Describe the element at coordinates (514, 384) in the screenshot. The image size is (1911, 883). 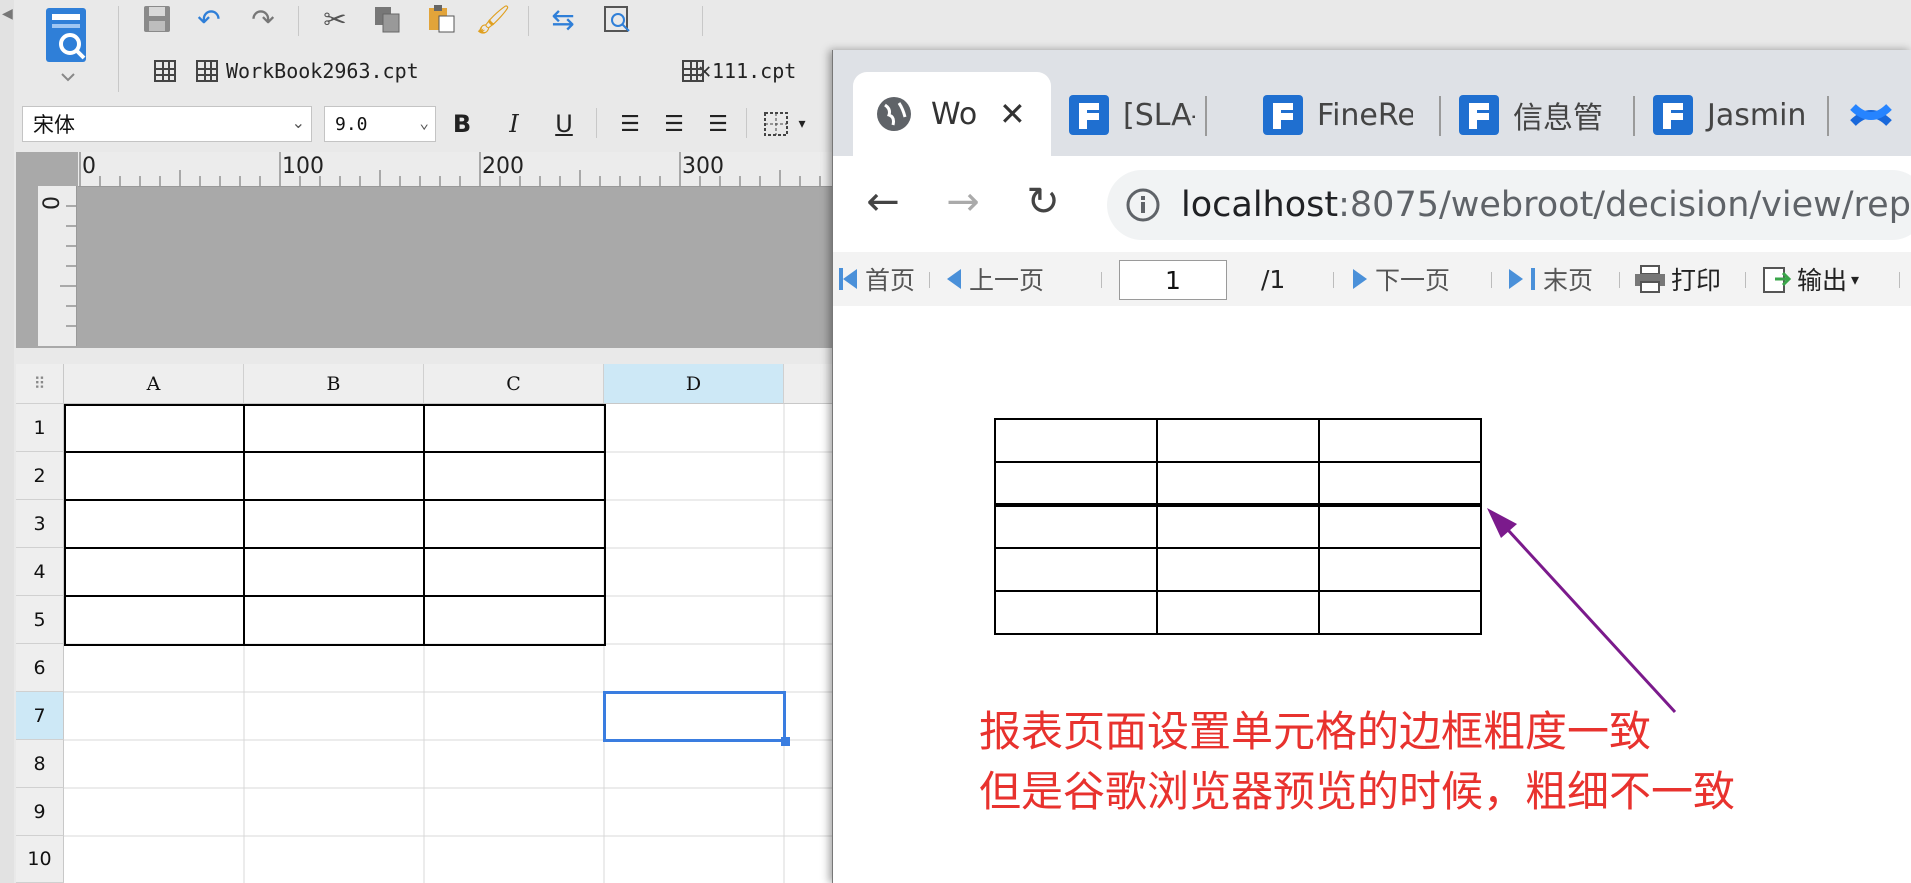
I see `column-header-c: C` at that location.